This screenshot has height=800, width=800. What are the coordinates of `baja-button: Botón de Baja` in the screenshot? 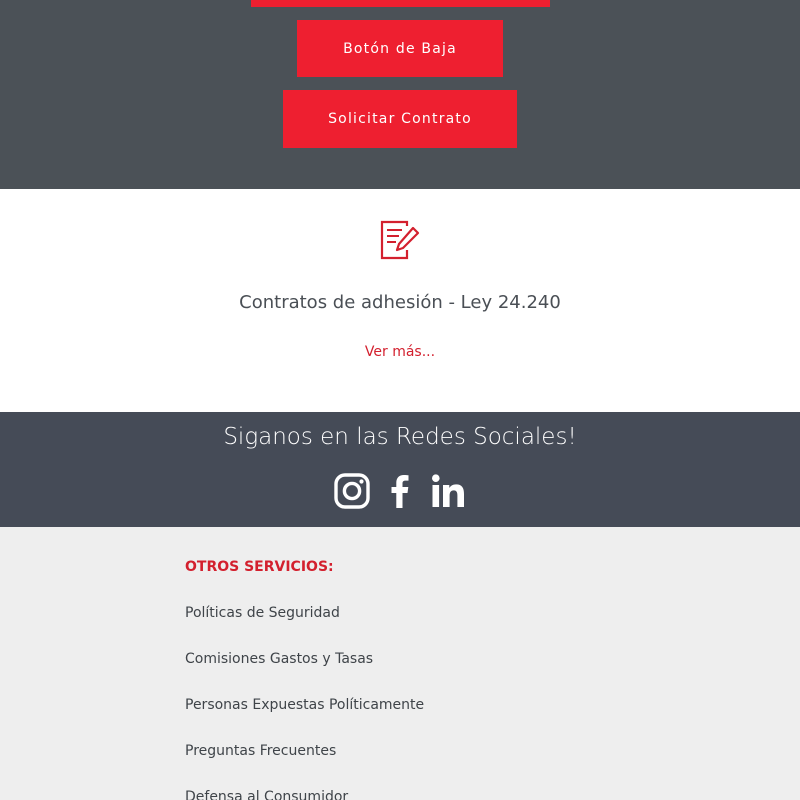 It's located at (400, 48).